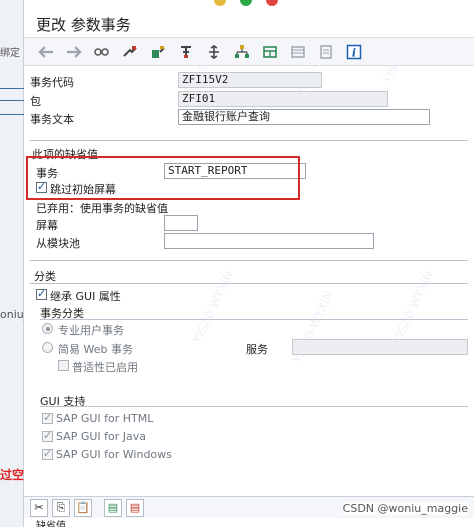 The width and height of the screenshot is (474, 527). Describe the element at coordinates (135, 507) in the screenshot. I see `delete-row-icon: ▤` at that location.